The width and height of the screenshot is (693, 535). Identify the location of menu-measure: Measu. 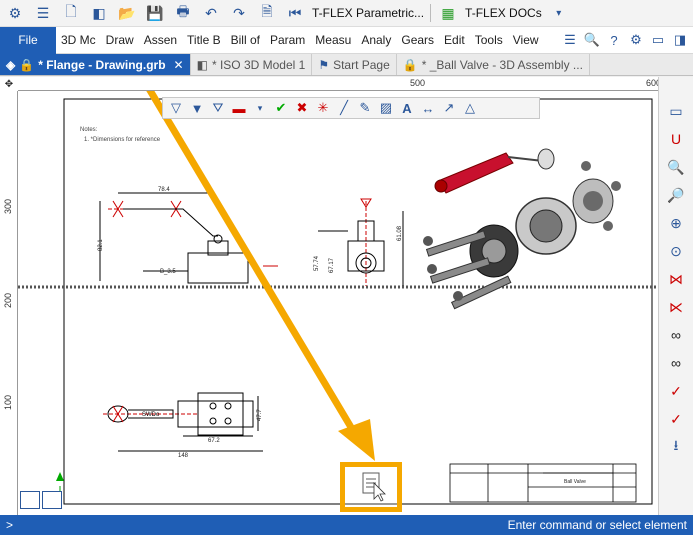
(333, 40).